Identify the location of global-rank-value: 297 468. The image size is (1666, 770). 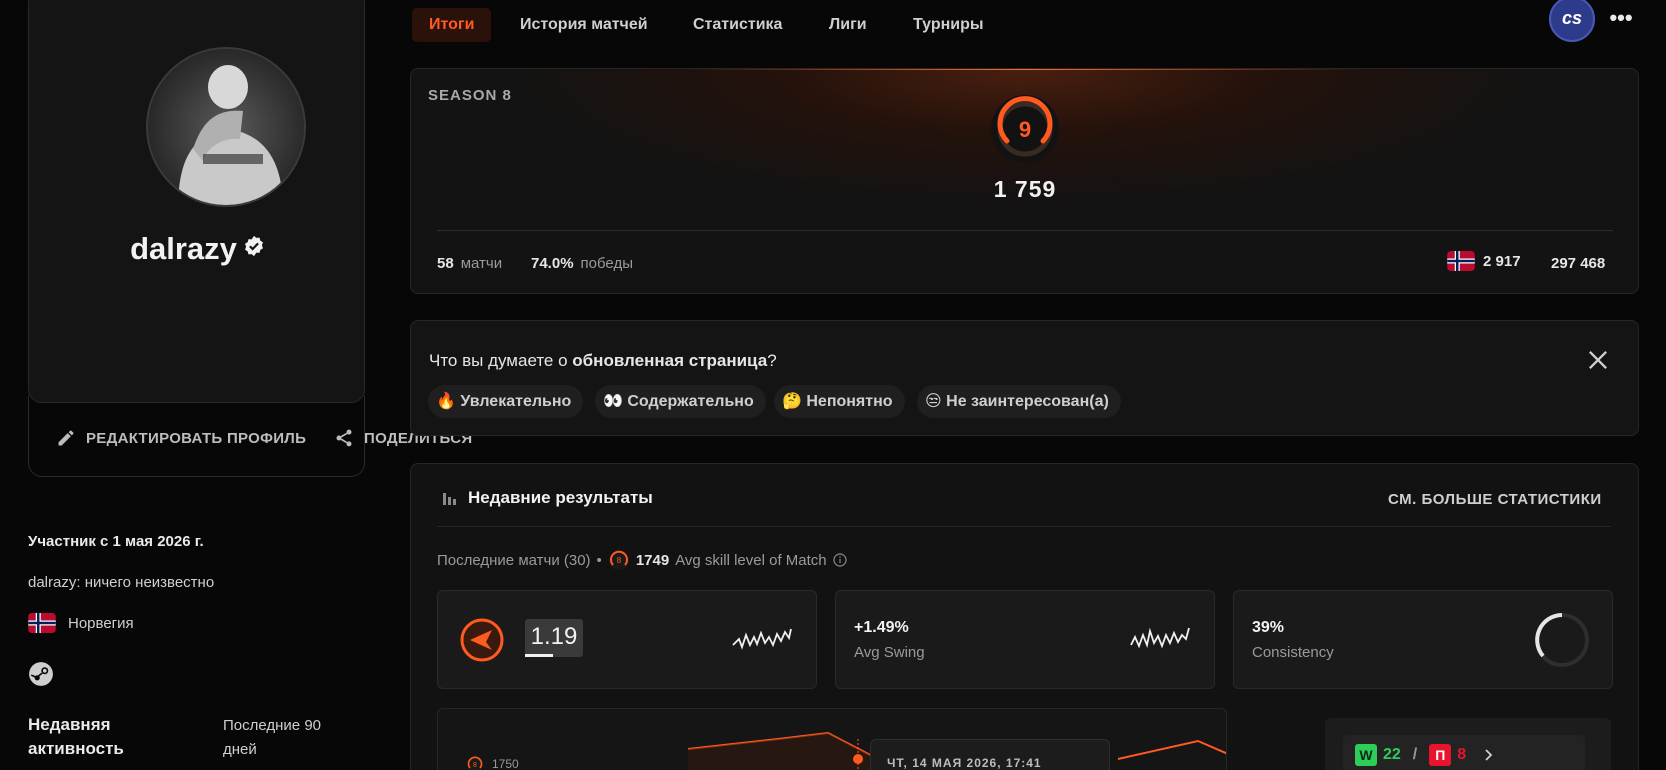
(1578, 263).